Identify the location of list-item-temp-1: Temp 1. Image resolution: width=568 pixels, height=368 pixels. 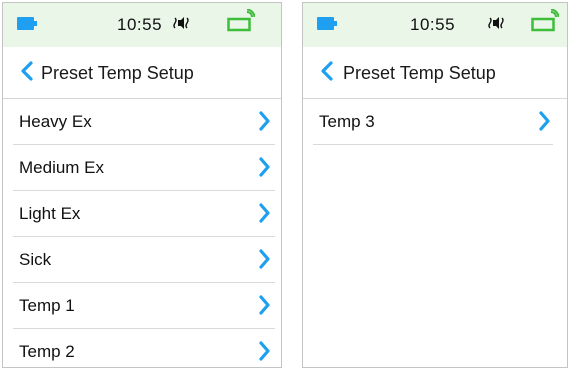
(144, 306).